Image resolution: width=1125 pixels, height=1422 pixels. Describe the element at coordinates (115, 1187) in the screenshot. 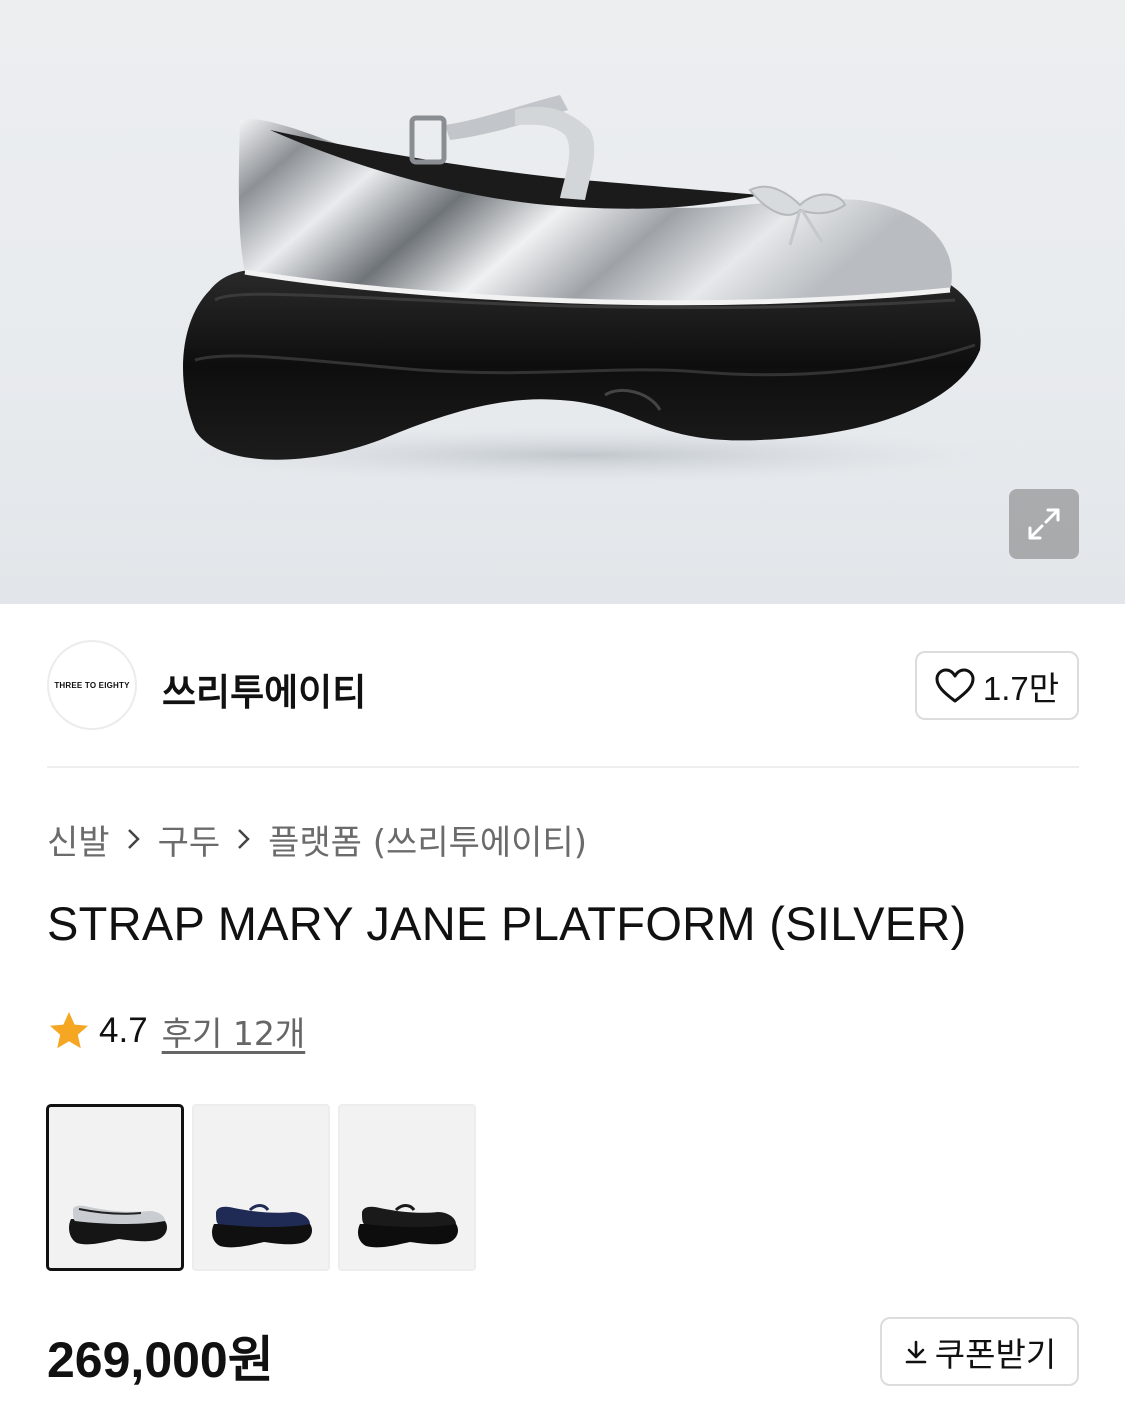

I see `thumbnail-silver` at that location.